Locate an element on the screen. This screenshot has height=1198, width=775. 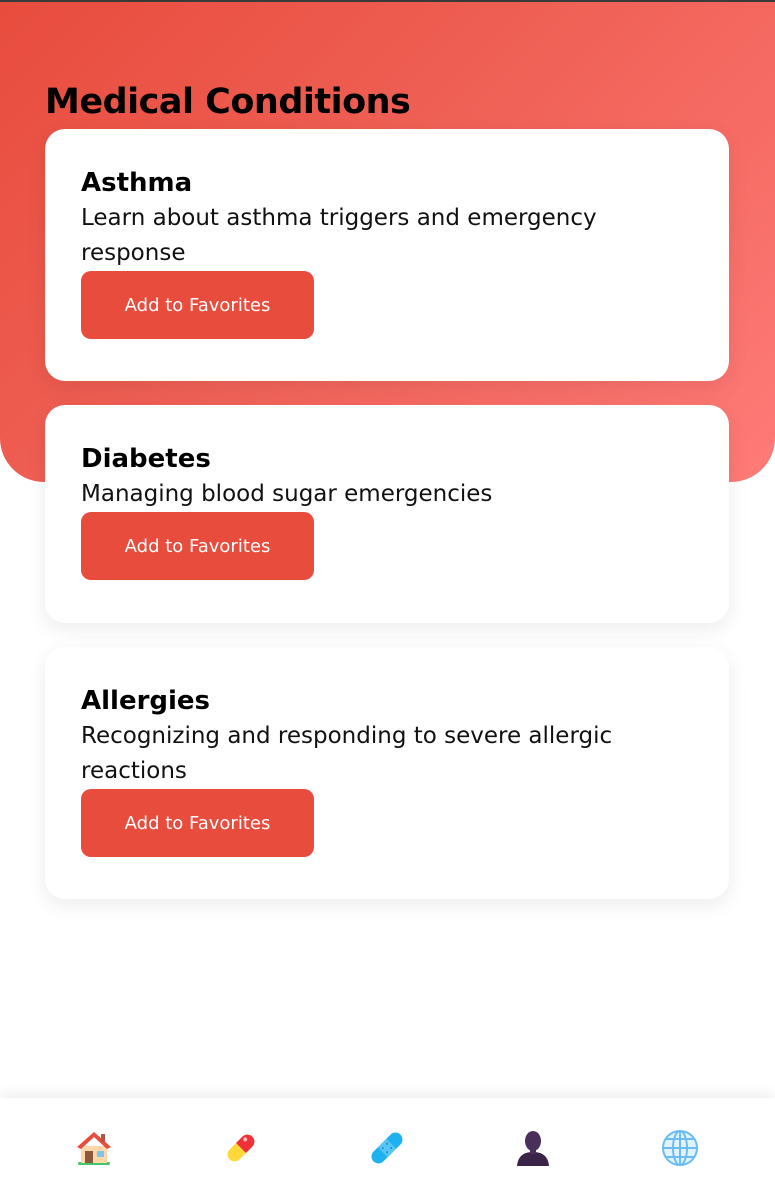
home-icon is located at coordinates (94, 1148).